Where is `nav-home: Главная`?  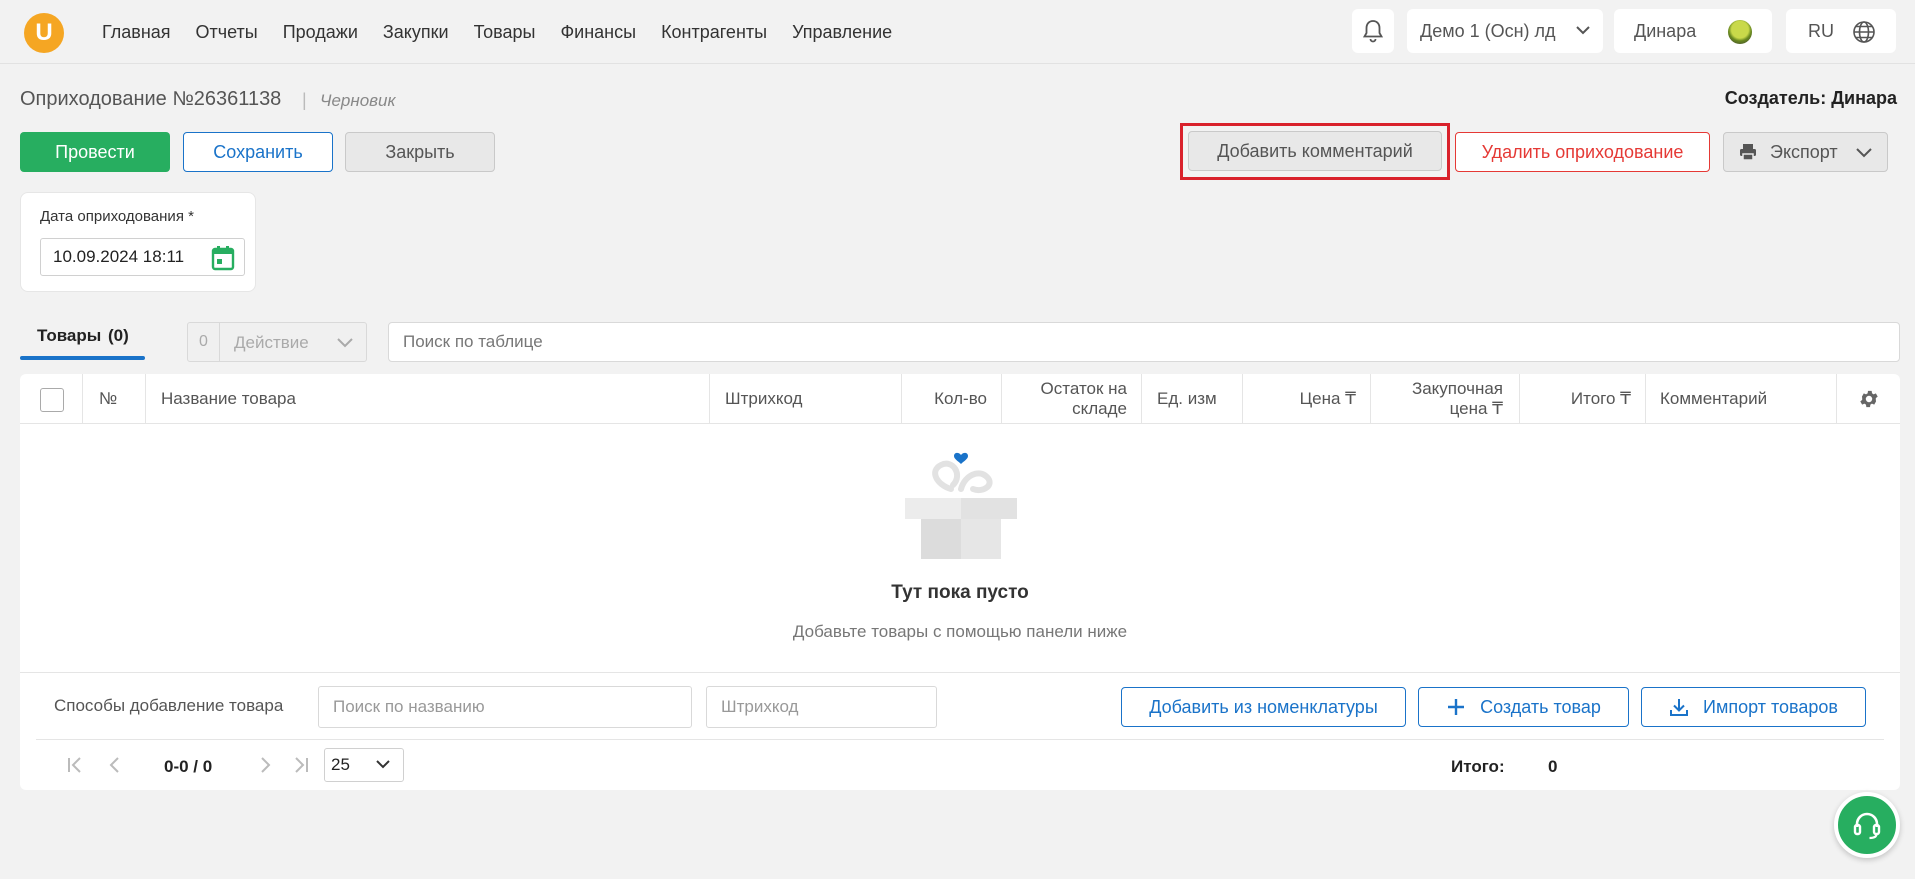
nav-home: Главная is located at coordinates (136, 32).